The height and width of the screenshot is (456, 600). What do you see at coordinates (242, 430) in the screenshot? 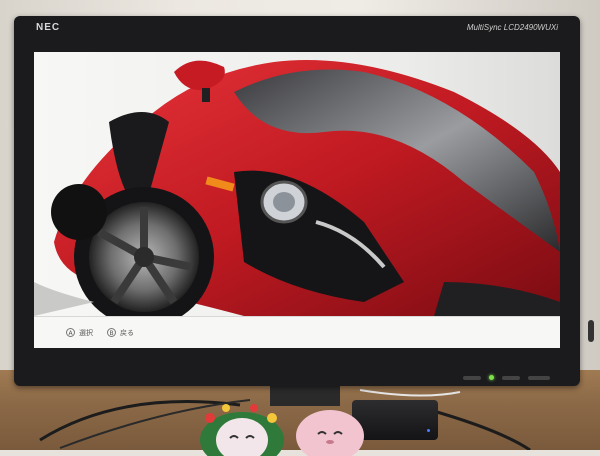
I see `plush-toy-left` at bounding box center [242, 430].